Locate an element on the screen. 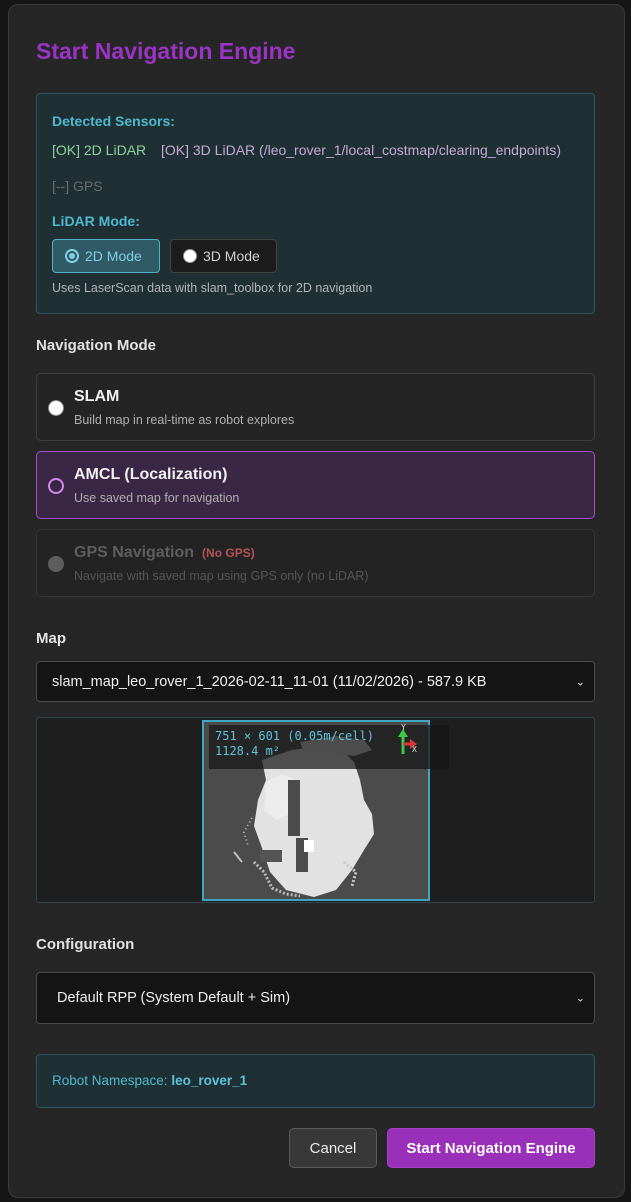 This screenshot has height=1202, width=631. configuration-select-value: Default RPP (System Default + Sim) is located at coordinates (174, 998).